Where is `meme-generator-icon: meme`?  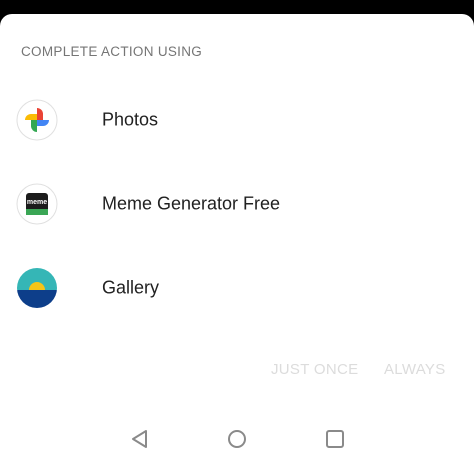
meme-generator-icon: meme is located at coordinates (37, 204).